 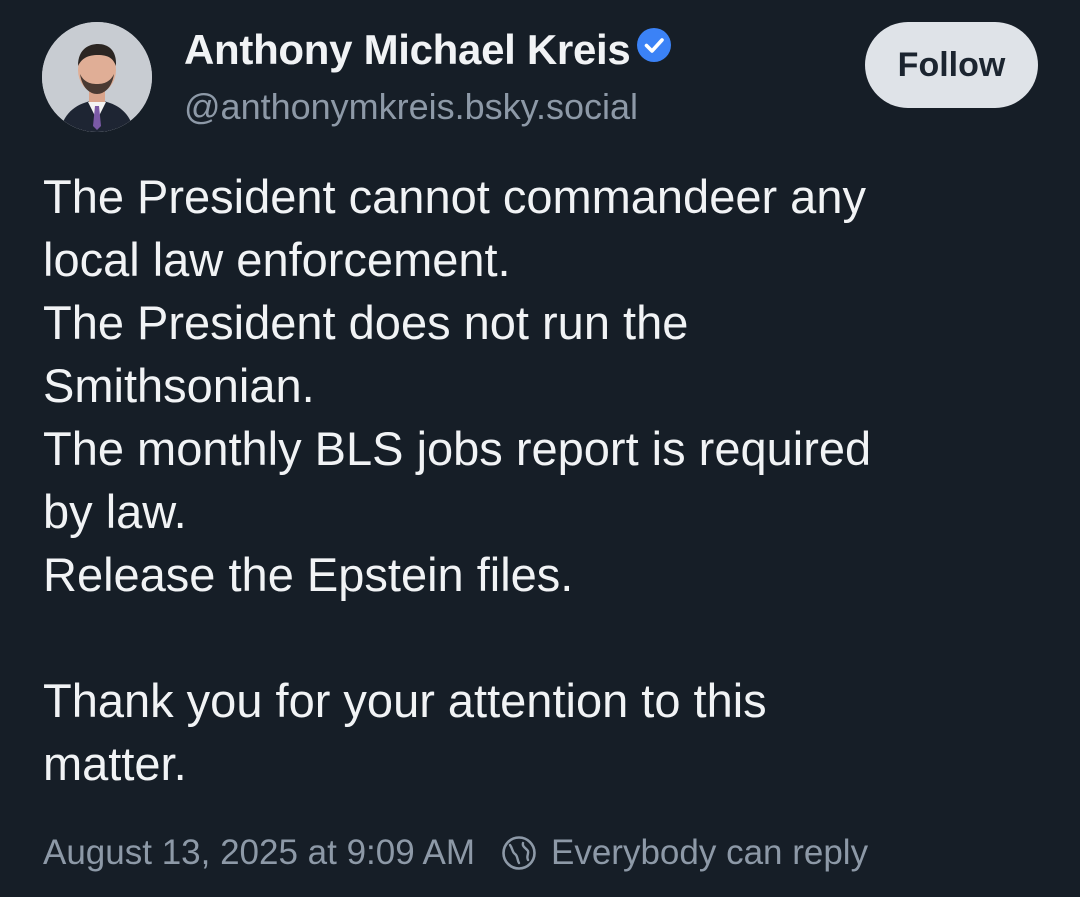 What do you see at coordinates (519, 853) in the screenshot?
I see `globe-icon` at bounding box center [519, 853].